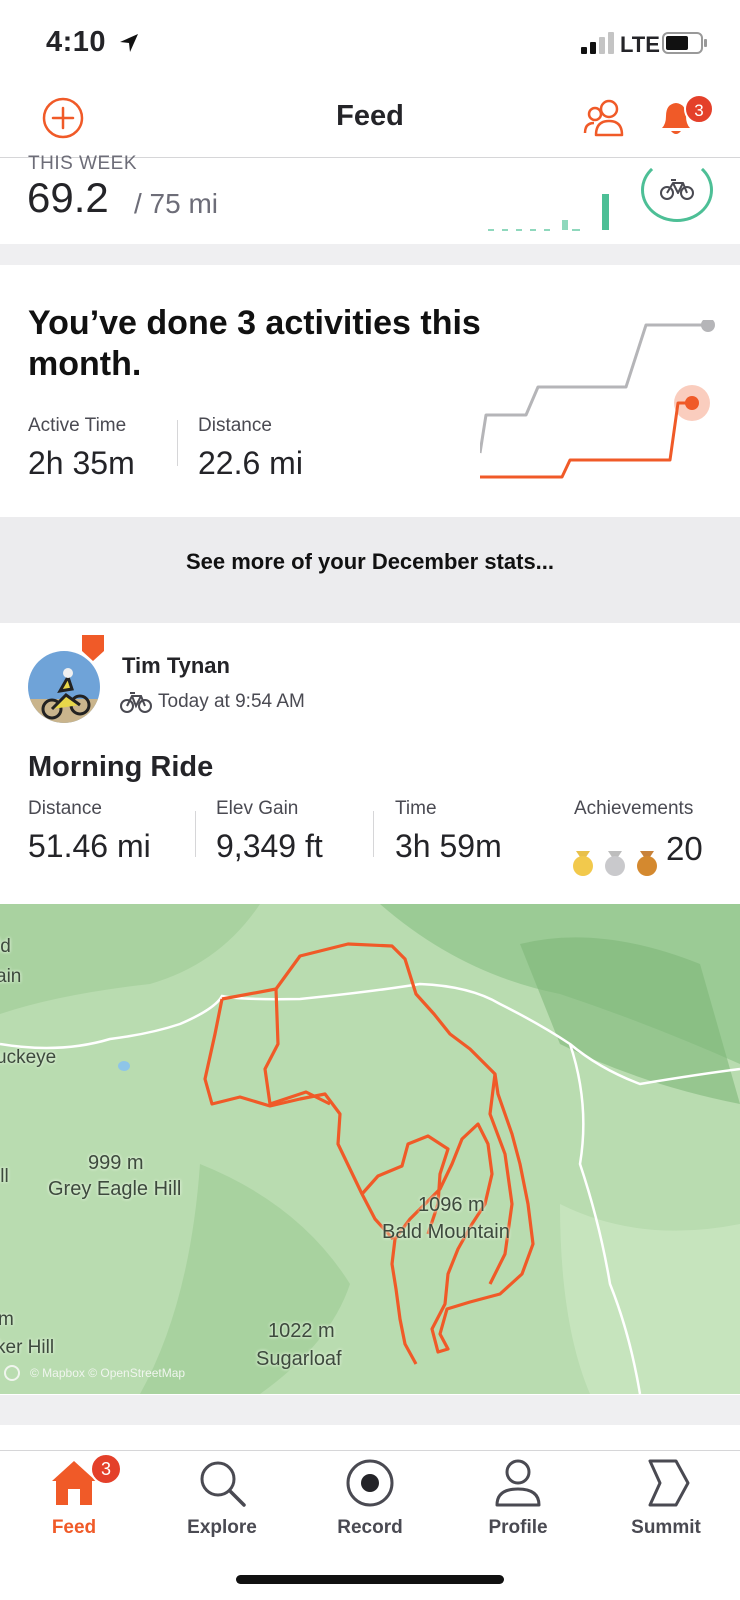  Describe the element at coordinates (370, 1579) in the screenshot. I see `home-indicator` at that location.